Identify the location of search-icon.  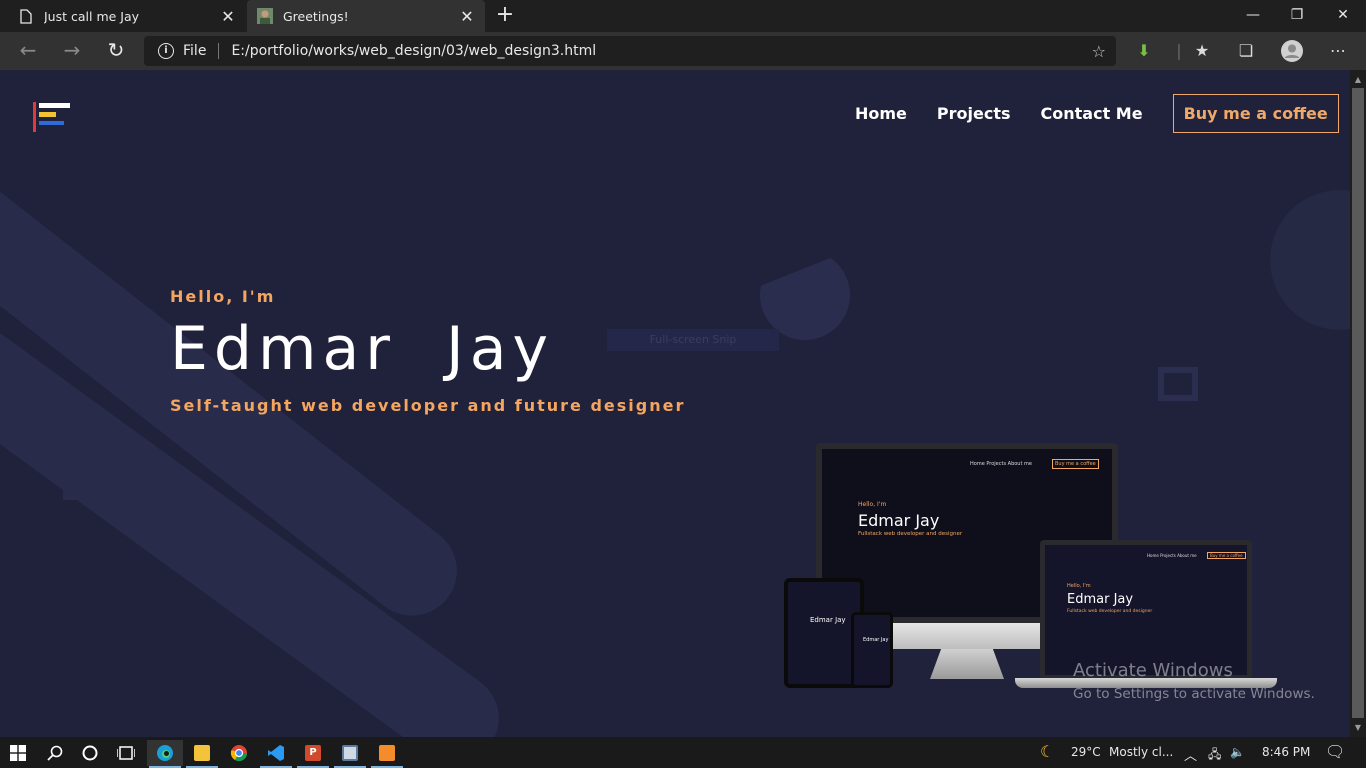
(55, 753).